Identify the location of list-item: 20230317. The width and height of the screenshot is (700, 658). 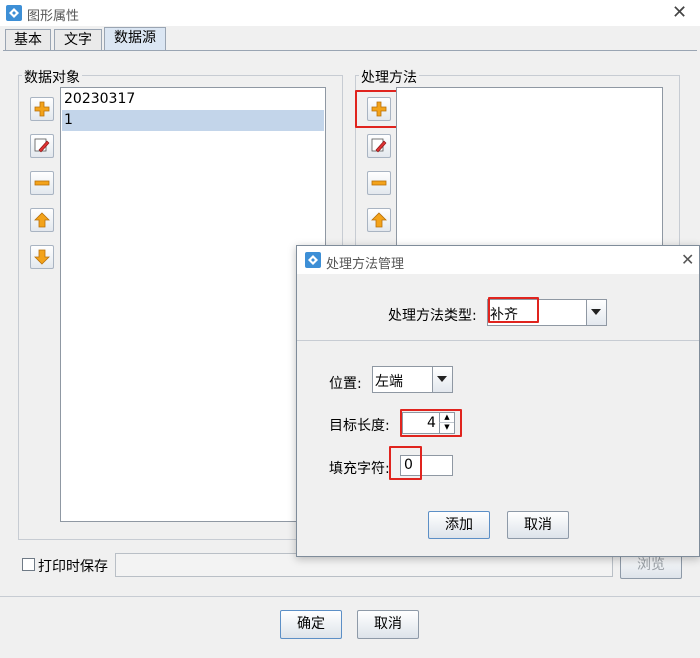
(193, 99).